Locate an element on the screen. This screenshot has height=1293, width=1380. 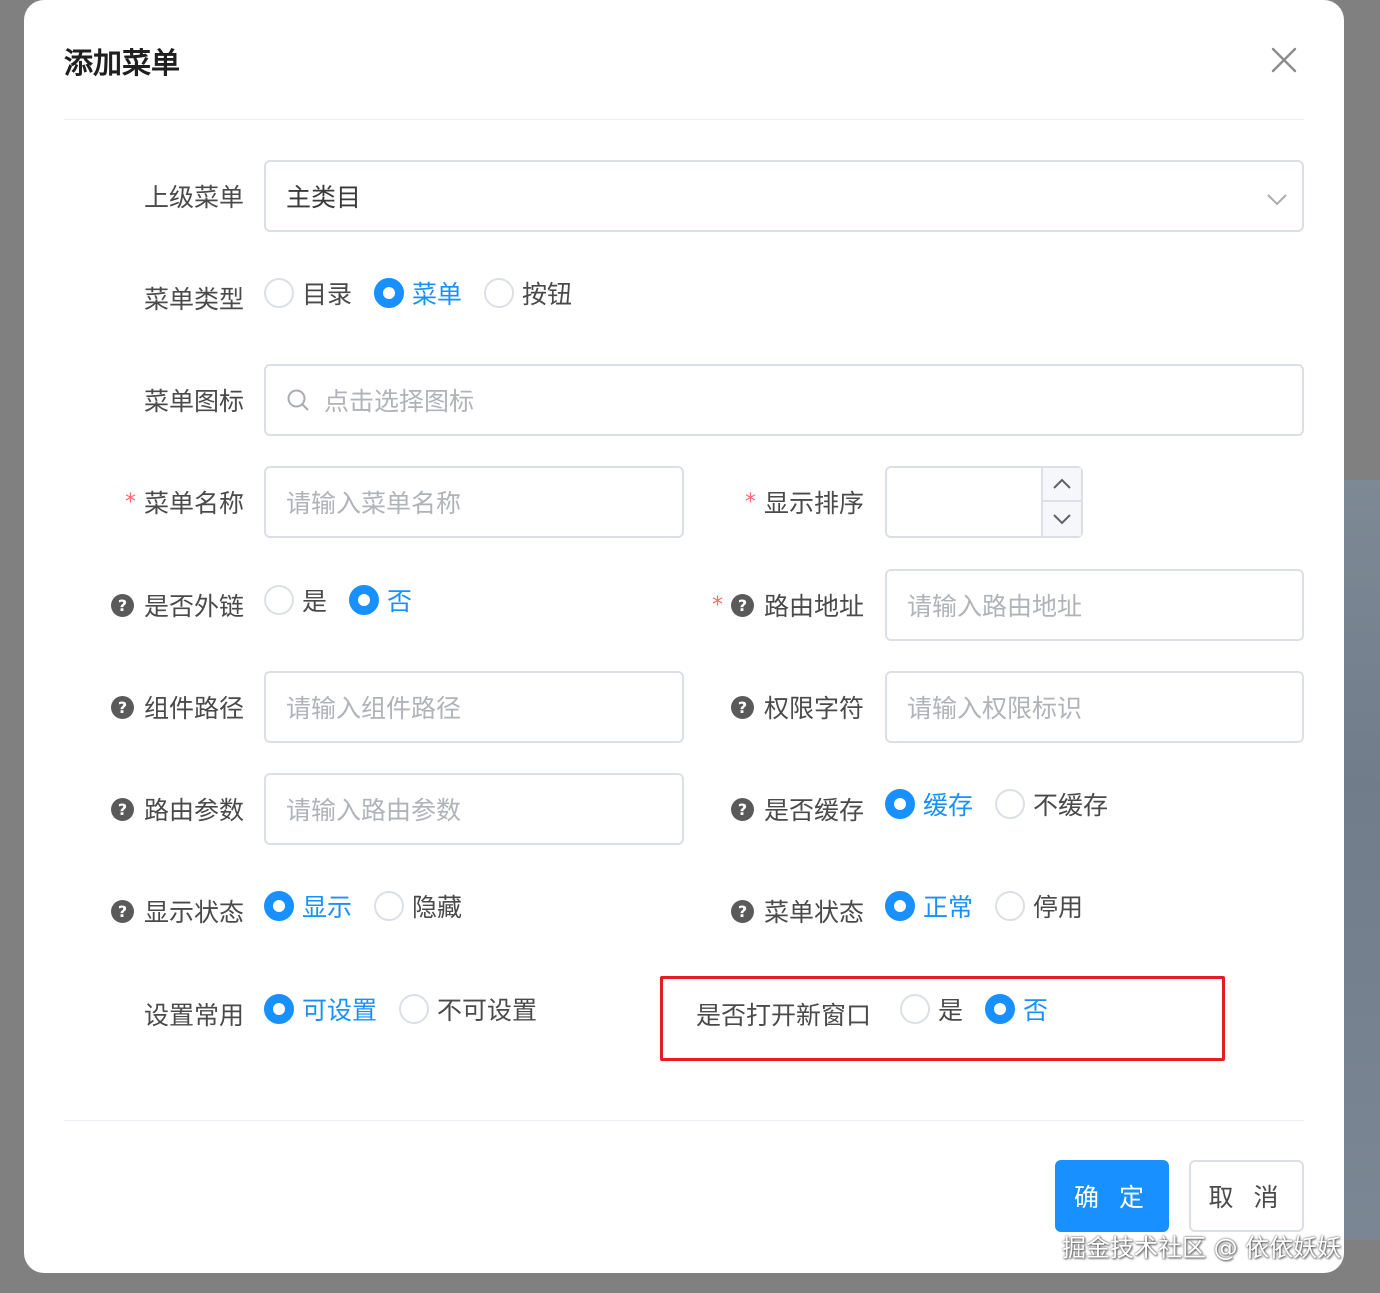
route-path-input: 请输入路由地址 is located at coordinates (1094, 605).